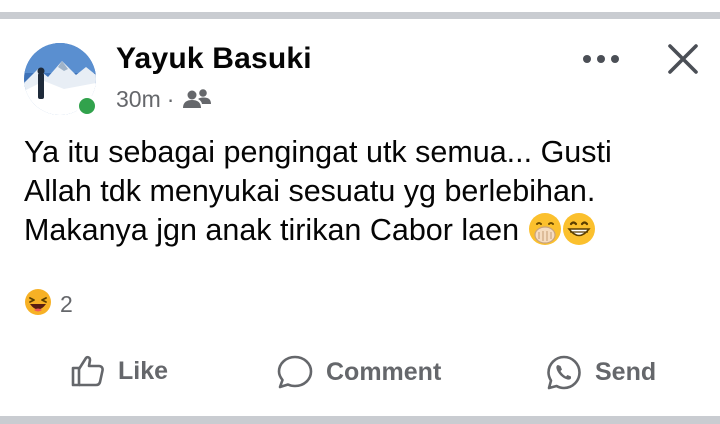 The height and width of the screenshot is (424, 720). I want to click on more-dots-icon, so click(601, 59).